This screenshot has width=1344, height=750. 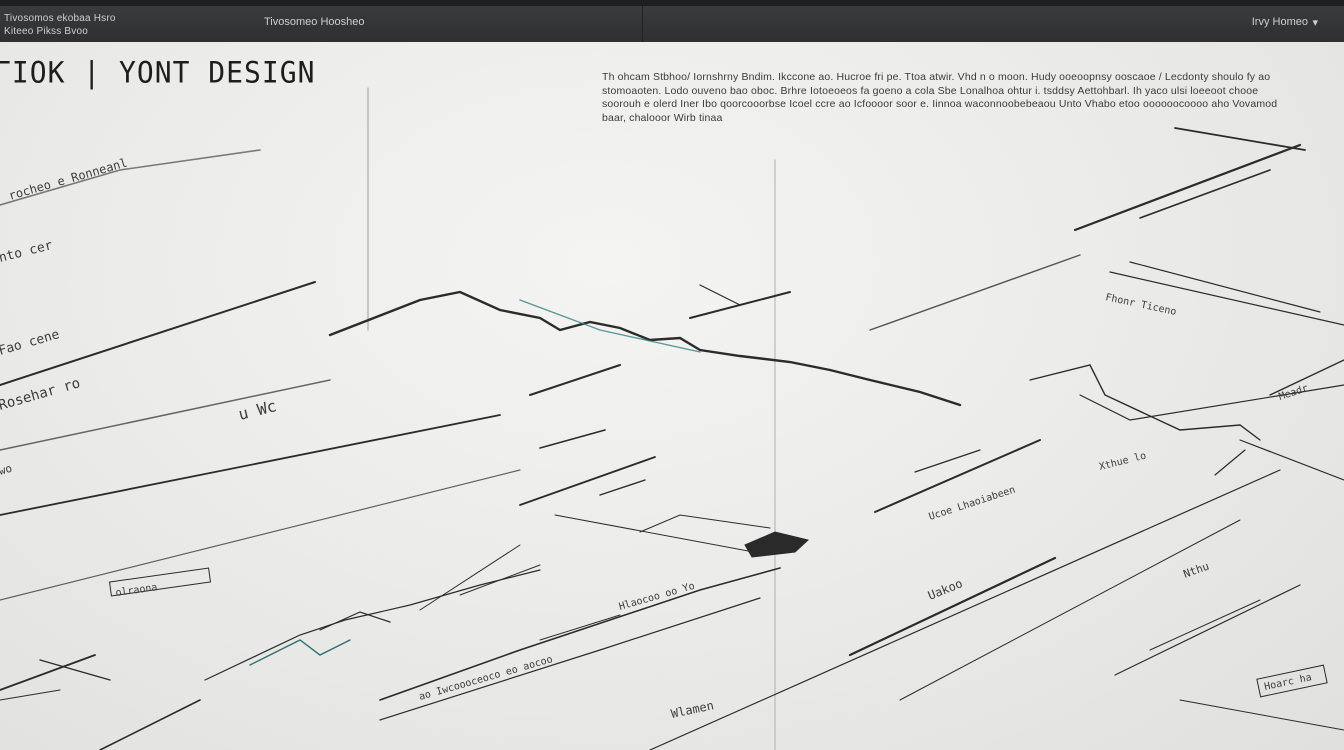 What do you see at coordinates (7, 470) in the screenshot?
I see `sketch-label: wo` at bounding box center [7, 470].